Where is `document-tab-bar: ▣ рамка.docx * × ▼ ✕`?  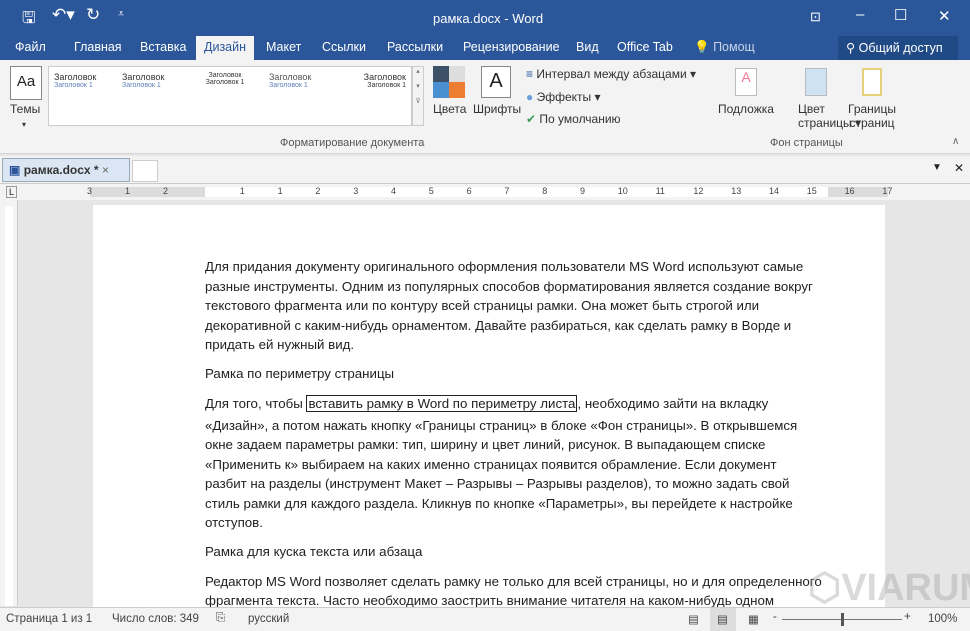 document-tab-bar: ▣ рамка.docx * × ▼ ✕ is located at coordinates (485, 170).